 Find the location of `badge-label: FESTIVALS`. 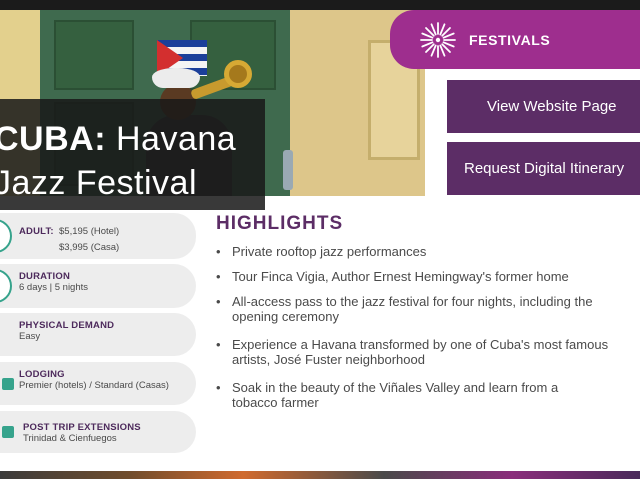

badge-label: FESTIVALS is located at coordinates (510, 39).